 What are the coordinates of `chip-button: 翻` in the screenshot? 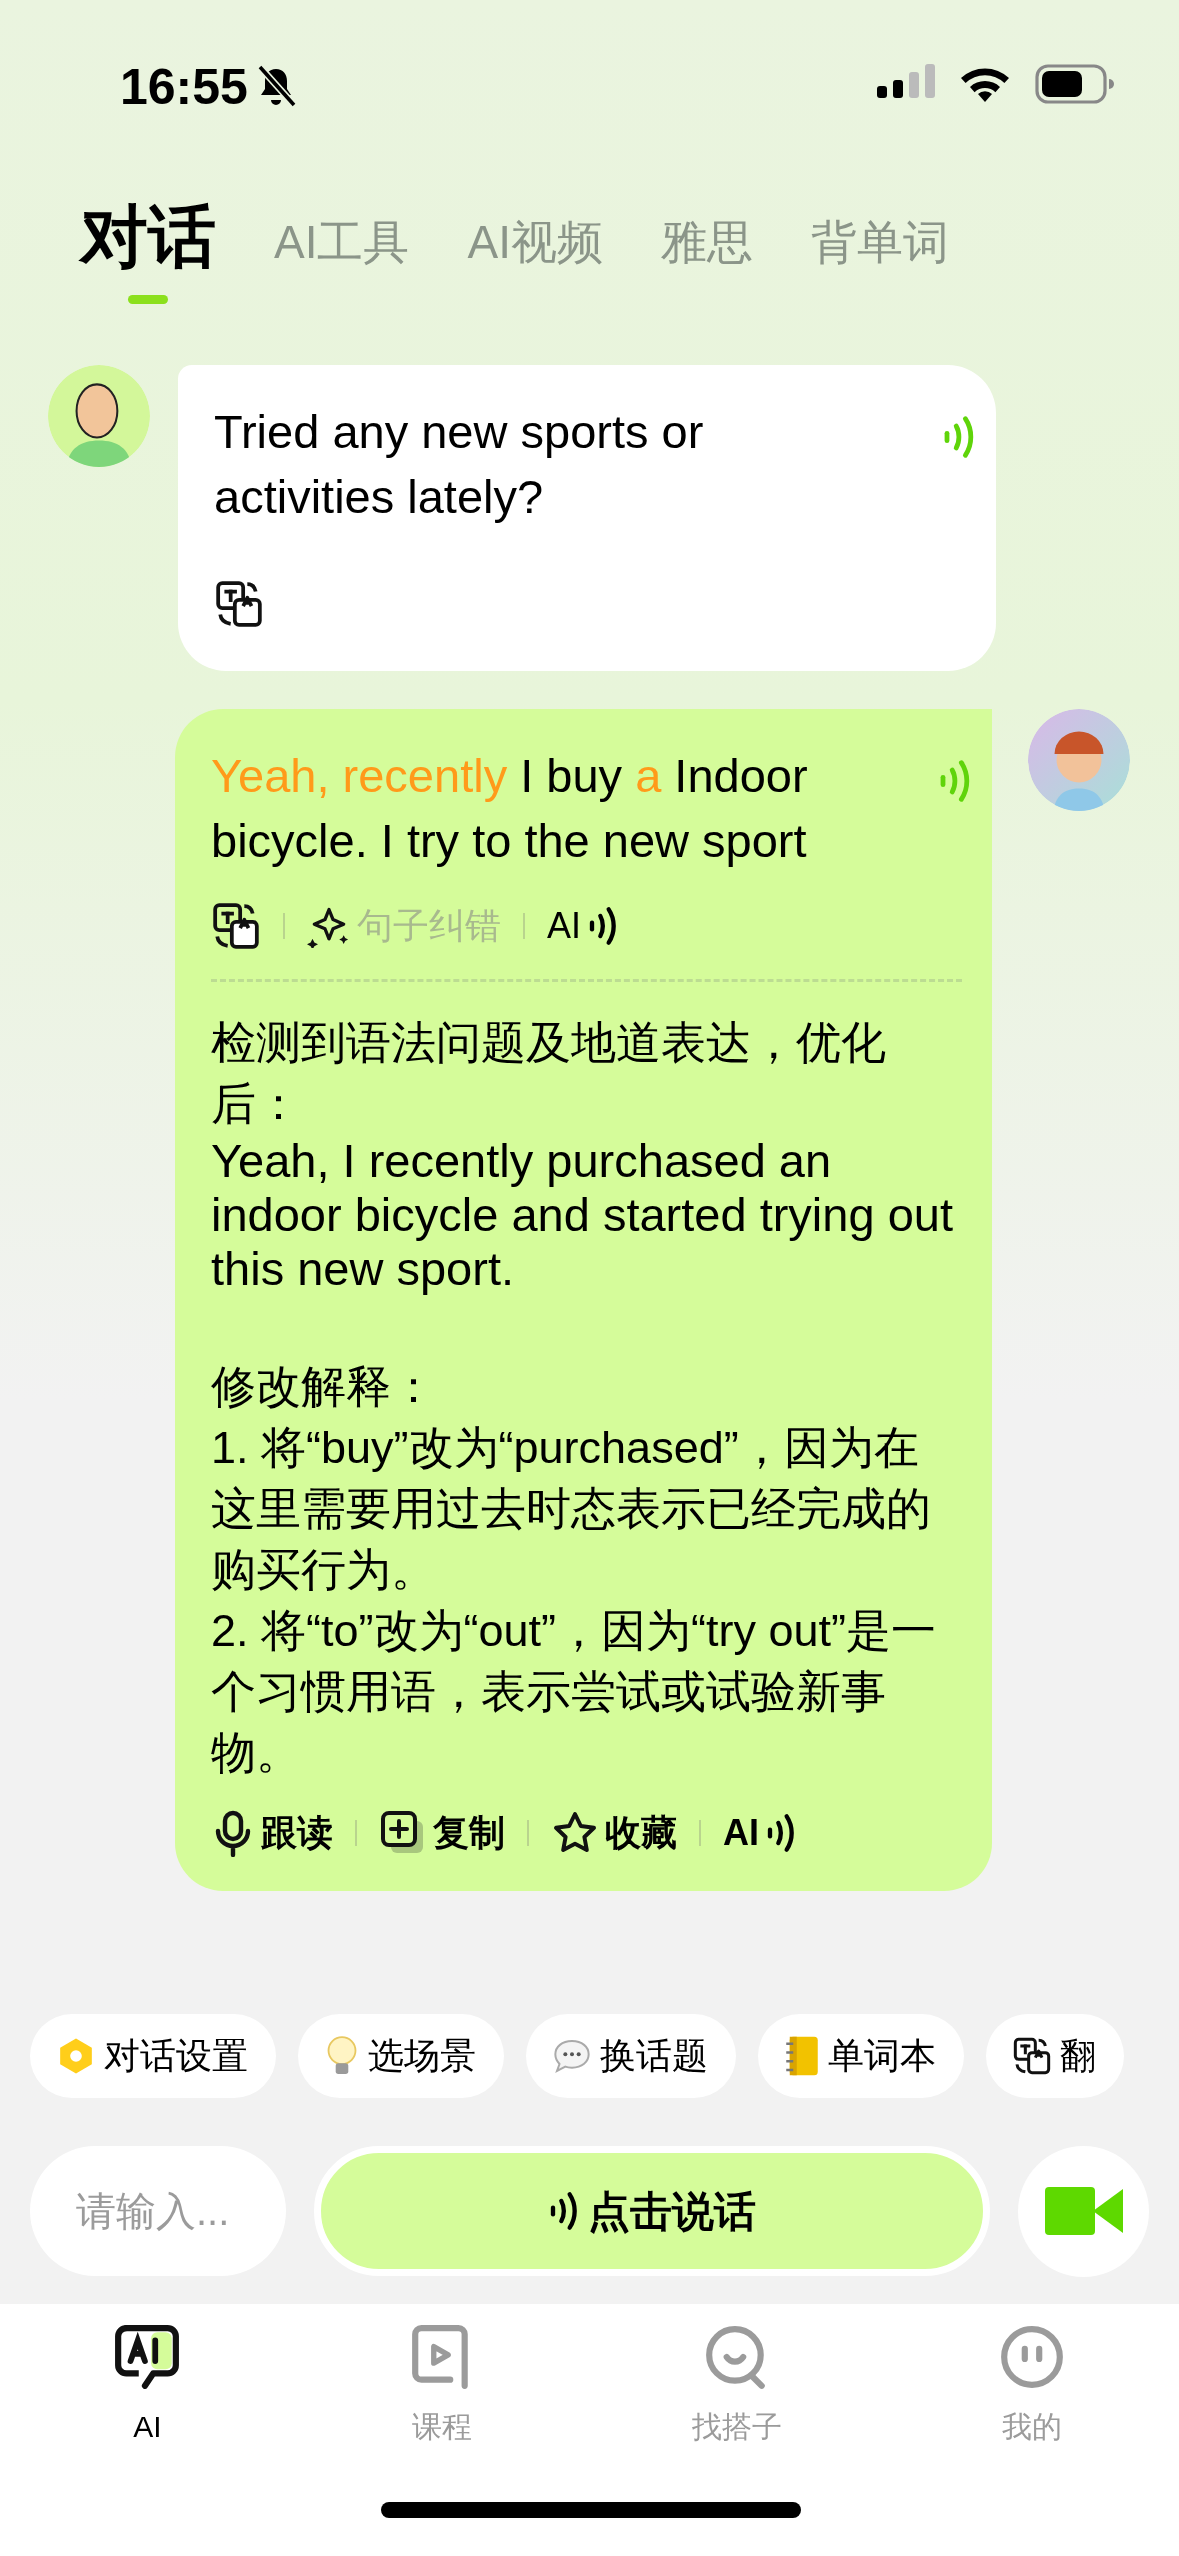 It's located at (1055, 2056).